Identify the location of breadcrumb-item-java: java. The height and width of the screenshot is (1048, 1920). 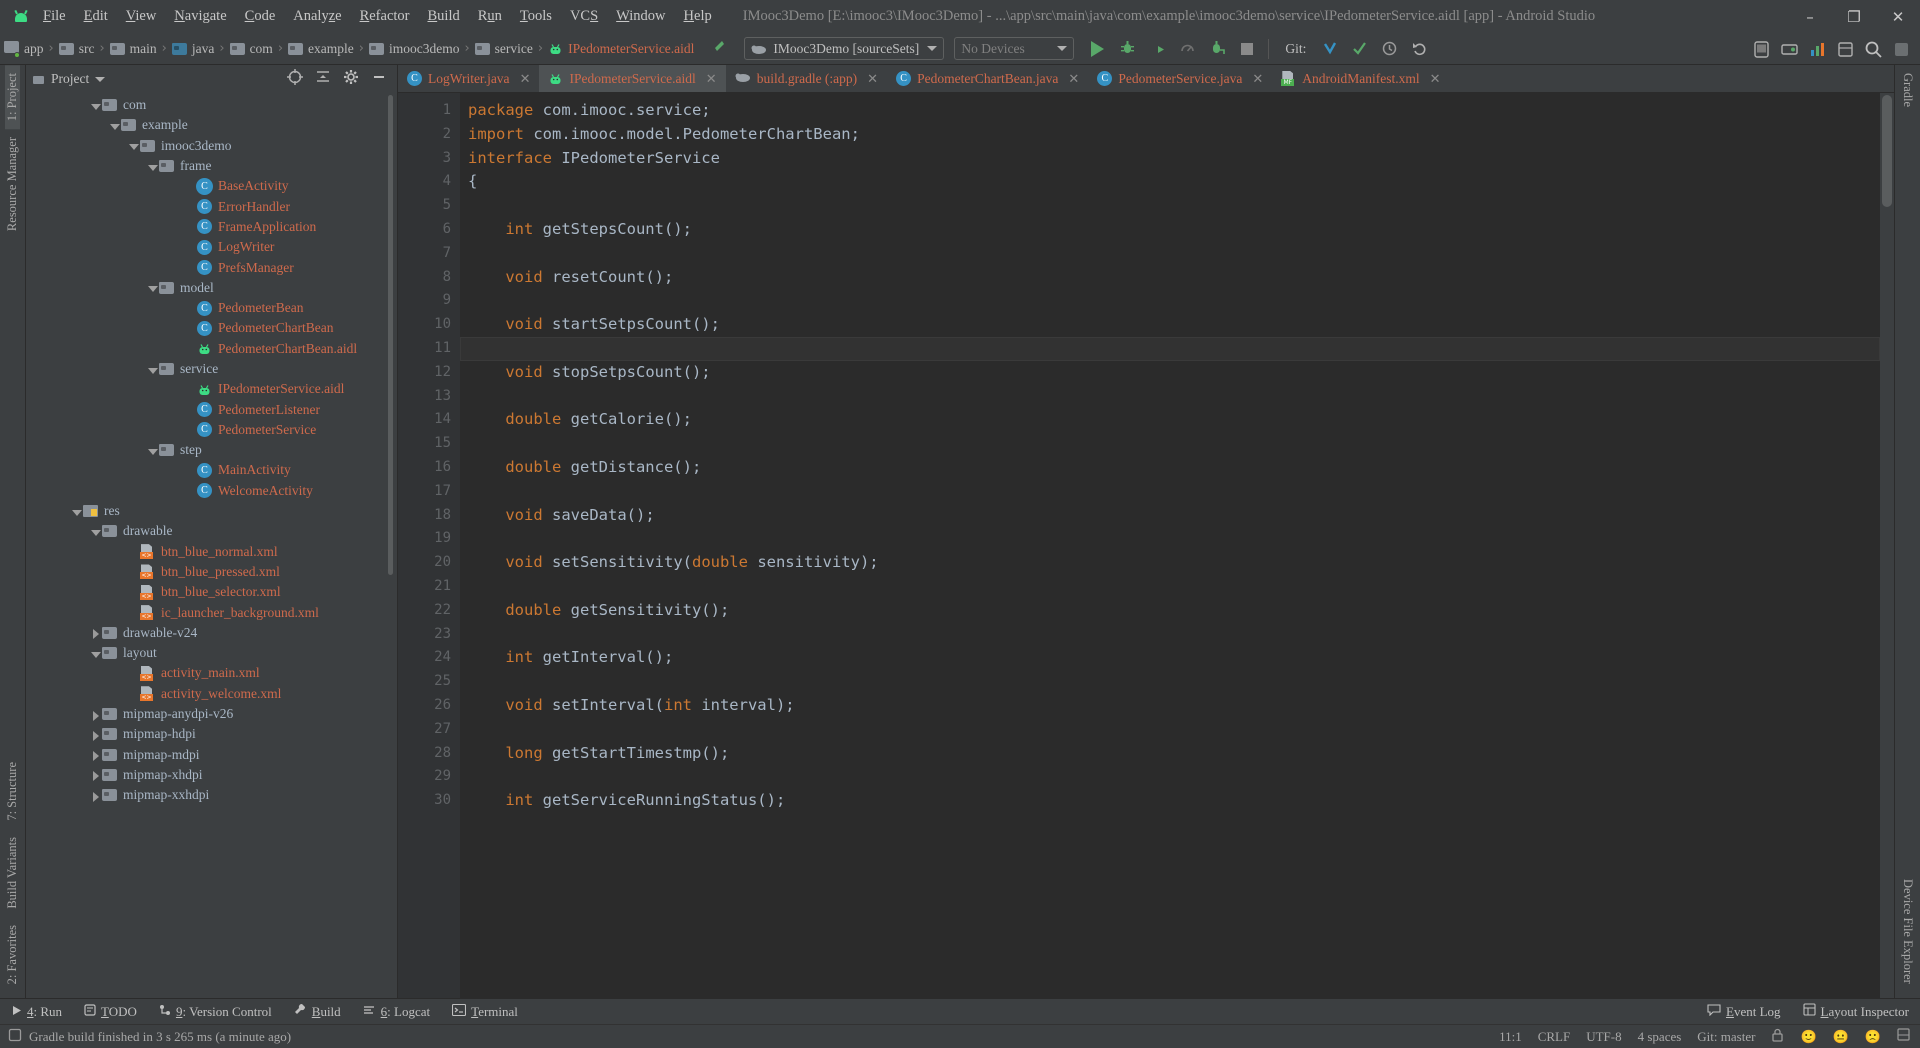
(192, 49).